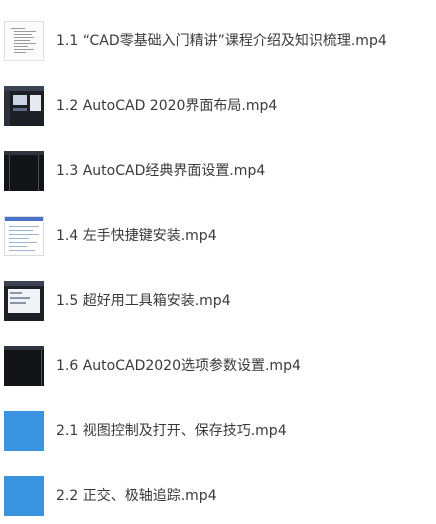 The width and height of the screenshot is (436, 524). Describe the element at coordinates (161, 171) in the screenshot. I see `file-name: 1.3 AutoCAD经典界面设置.mp4` at that location.